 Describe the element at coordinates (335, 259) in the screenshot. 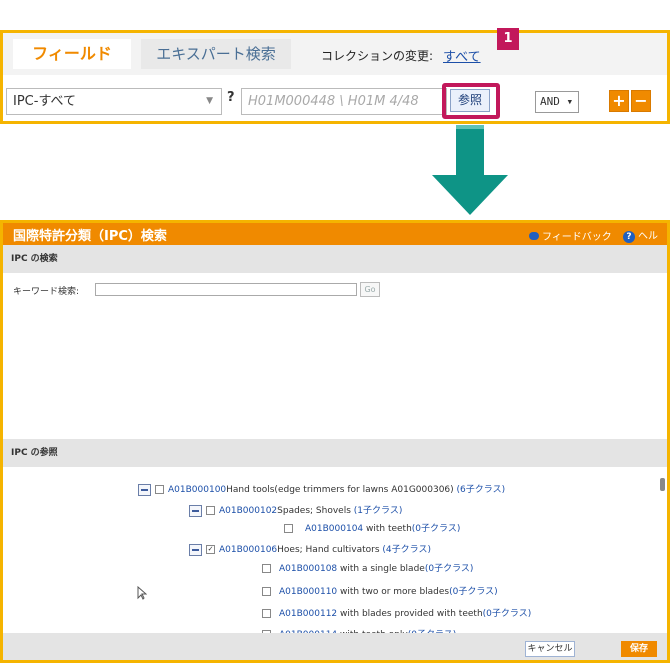

I see `ipc-search-section-header: IPC の検索` at that location.